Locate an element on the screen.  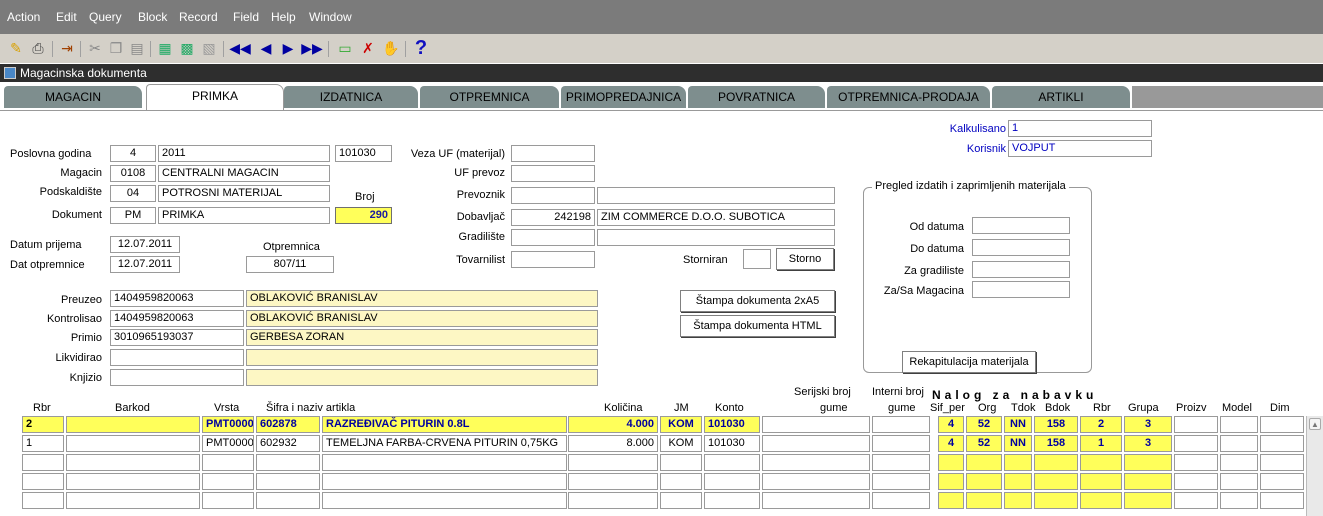
grid-cell-rbr2-row5 is located at coordinates (1101, 500).